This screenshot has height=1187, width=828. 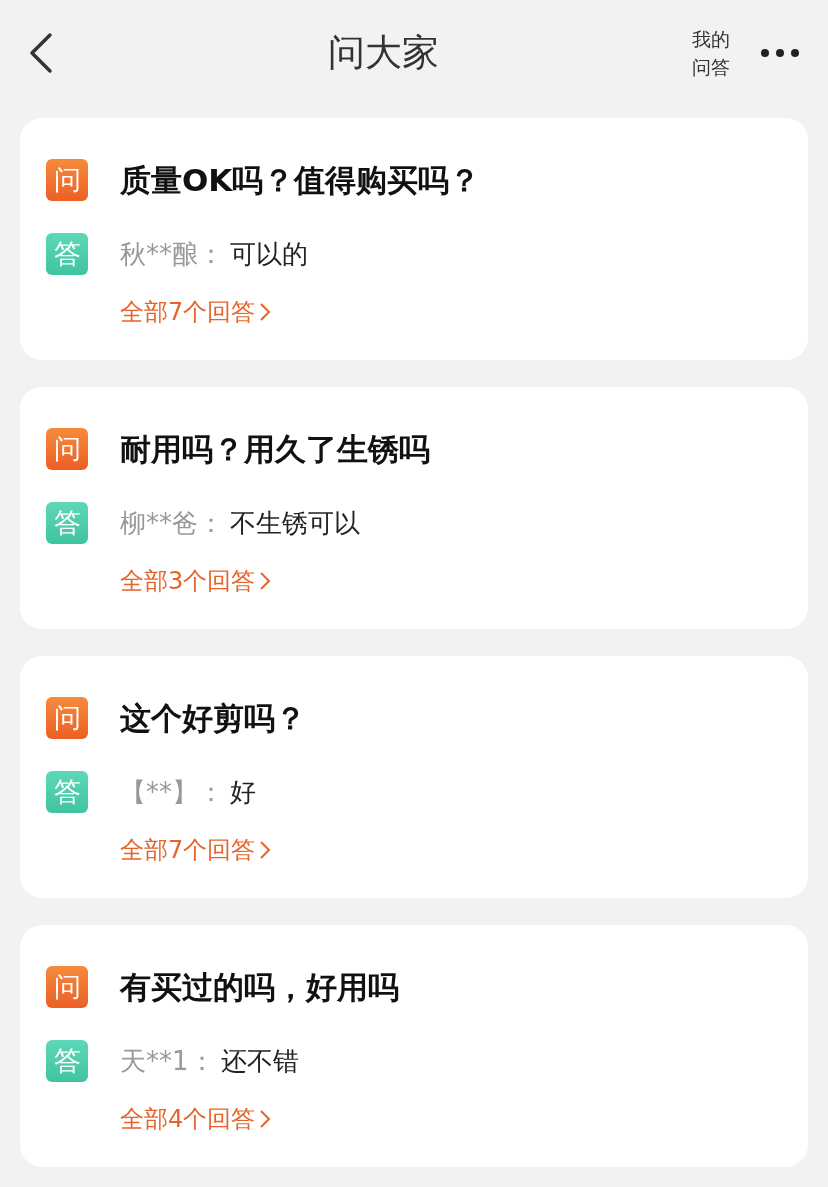 I want to click on more-icon, so click(x=780, y=52).